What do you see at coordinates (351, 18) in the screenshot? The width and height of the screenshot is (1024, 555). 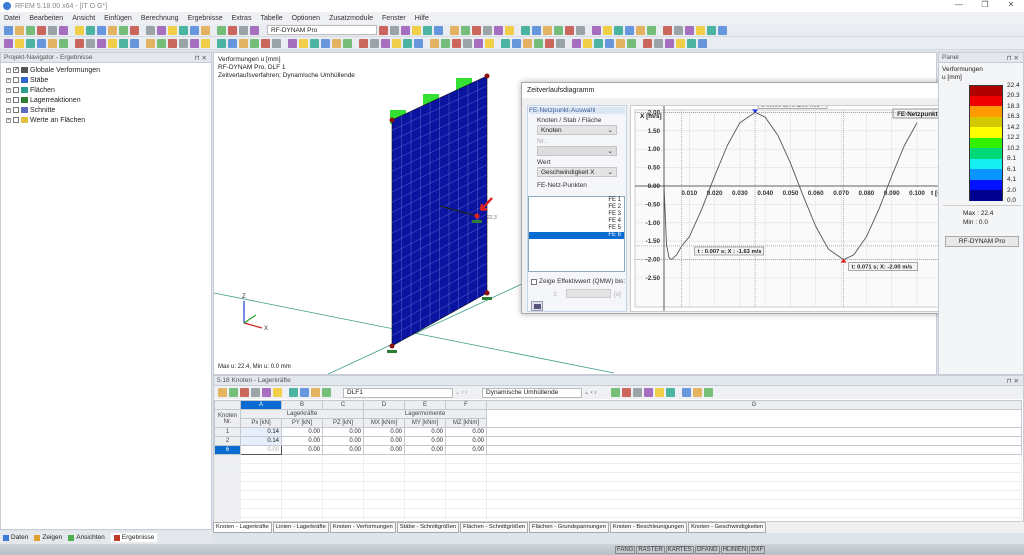 I see `menu-zusatzmodule: Zusatzmodule` at bounding box center [351, 18].